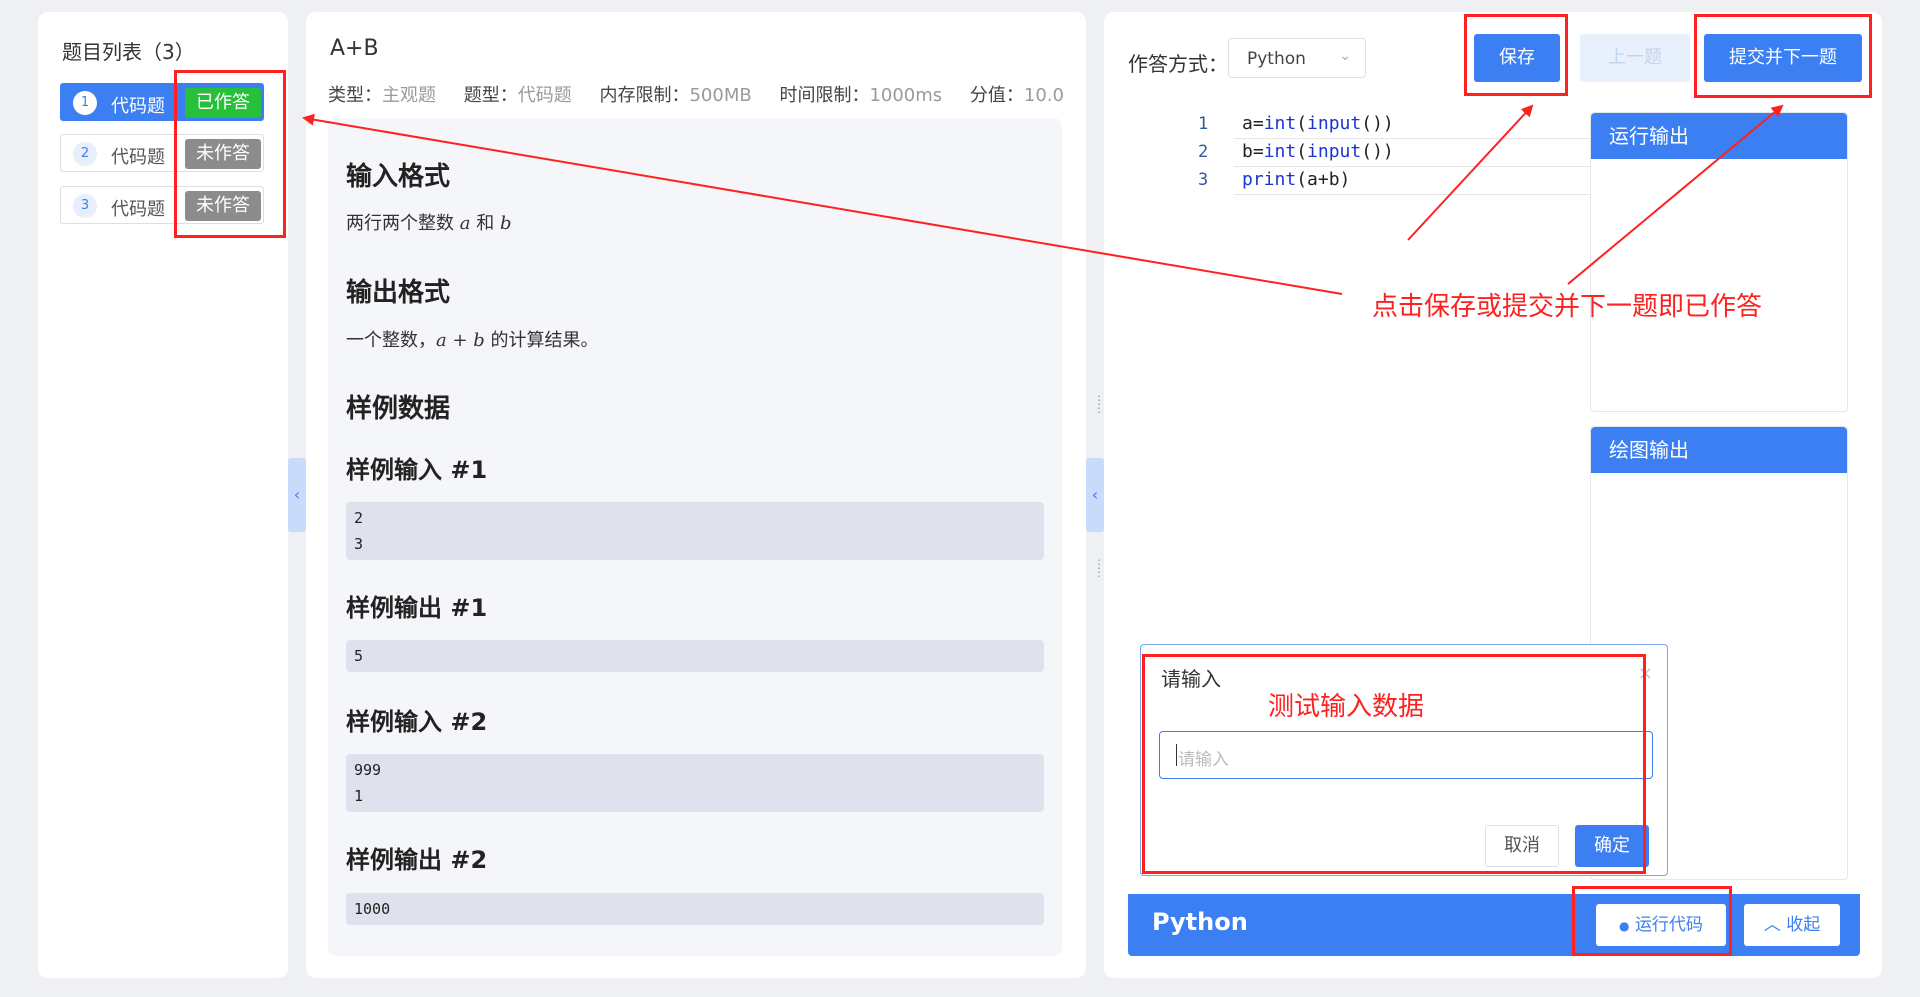  I want to click on annotation-save-submit-text: 点击保存或提交并下一题即已作答, so click(1567, 307).